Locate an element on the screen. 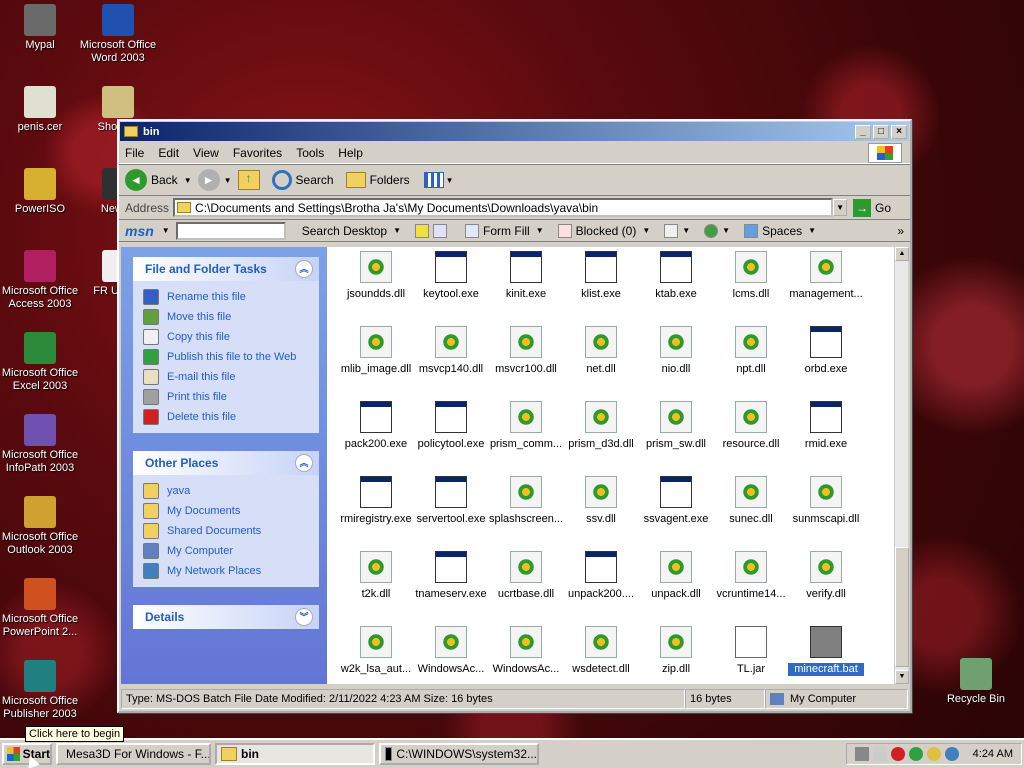 Image resolution: width=1024 pixels, height=768 pixels. task-link: My Network Places is located at coordinates (226, 571).